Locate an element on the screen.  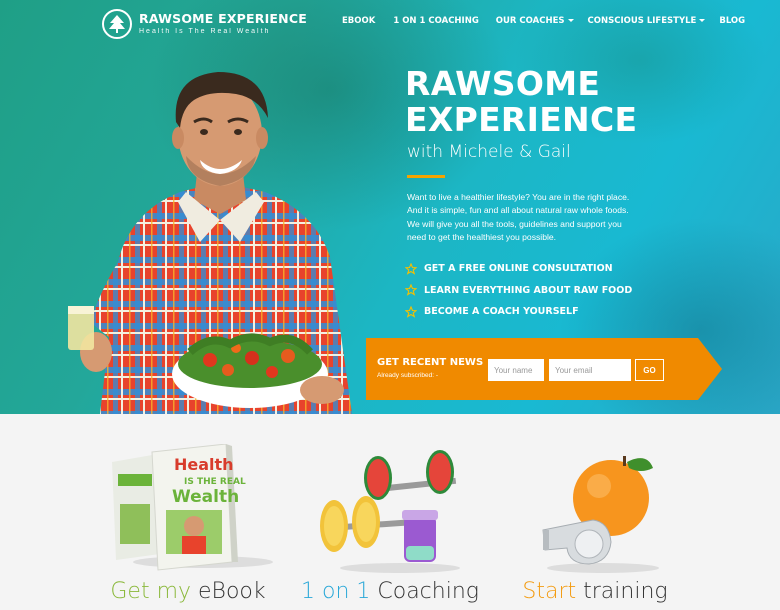
newsletter-arrow-shape is located at coordinates (544, 369).